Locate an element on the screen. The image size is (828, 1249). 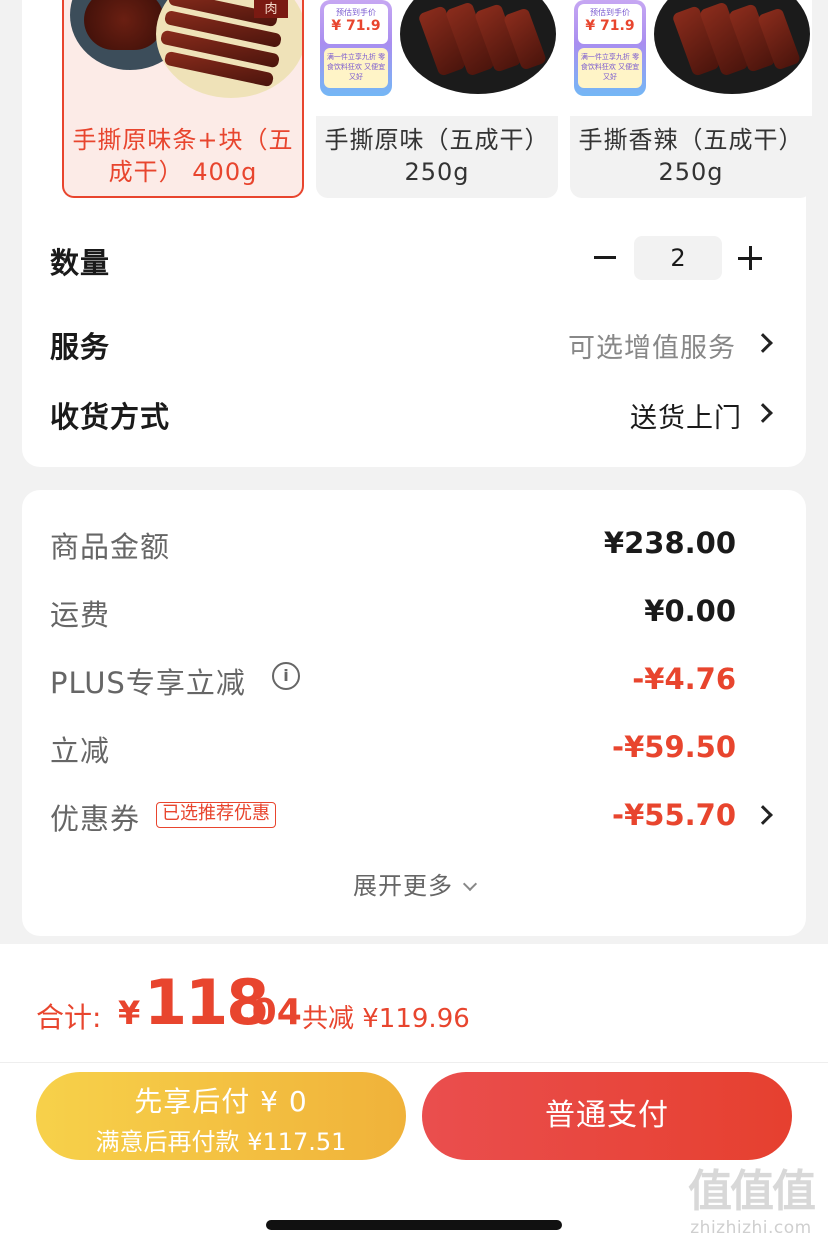
watermark: 值值值 zhizhizhi.com is located at coordinates (751, 1202).